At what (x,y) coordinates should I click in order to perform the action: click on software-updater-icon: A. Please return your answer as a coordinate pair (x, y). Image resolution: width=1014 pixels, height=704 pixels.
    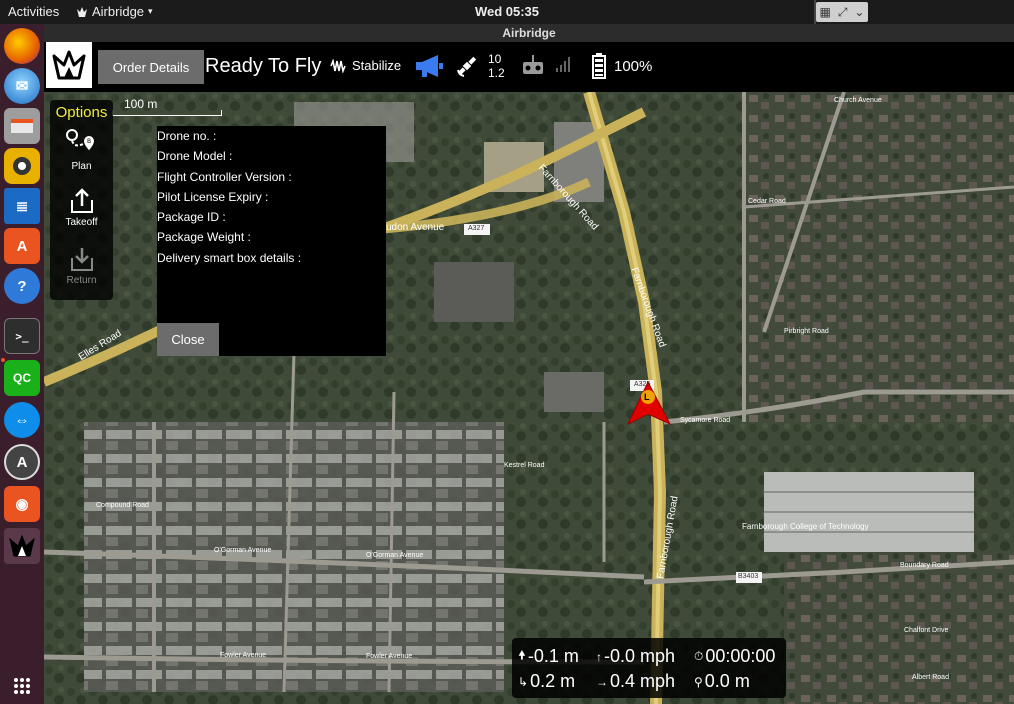
    Looking at the image, I should click on (22, 462).